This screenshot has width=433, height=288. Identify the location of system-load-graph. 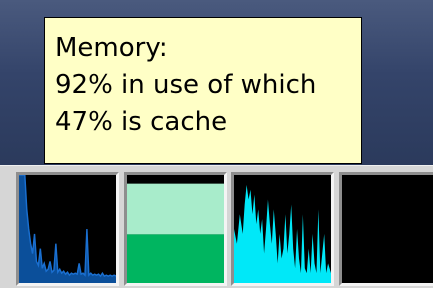
(386, 229).